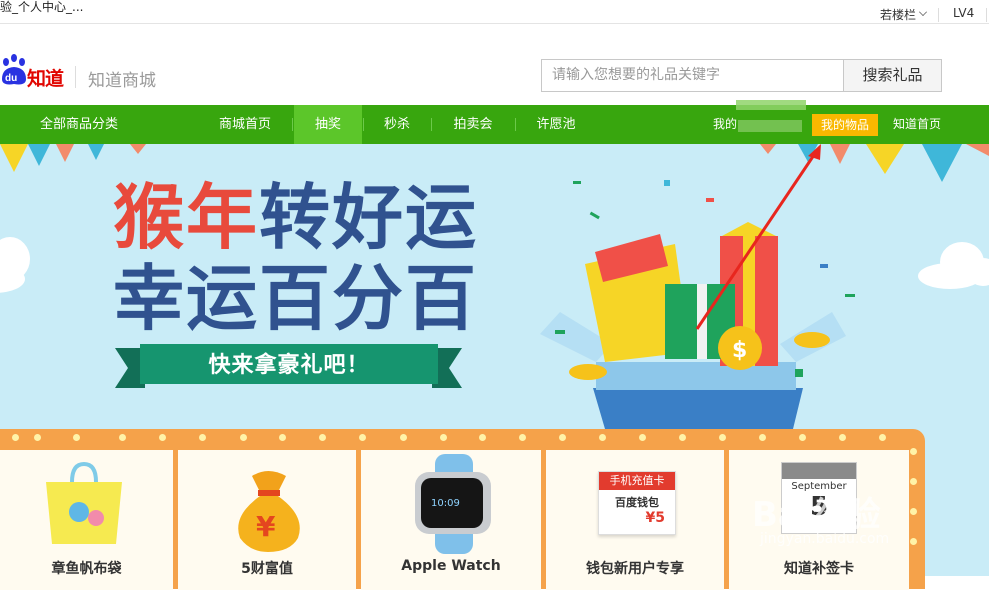 This screenshot has height=590, width=989. Describe the element at coordinates (816, 515) in the screenshot. I see `baidu-jingyan-watermark: Bai经验` at that location.